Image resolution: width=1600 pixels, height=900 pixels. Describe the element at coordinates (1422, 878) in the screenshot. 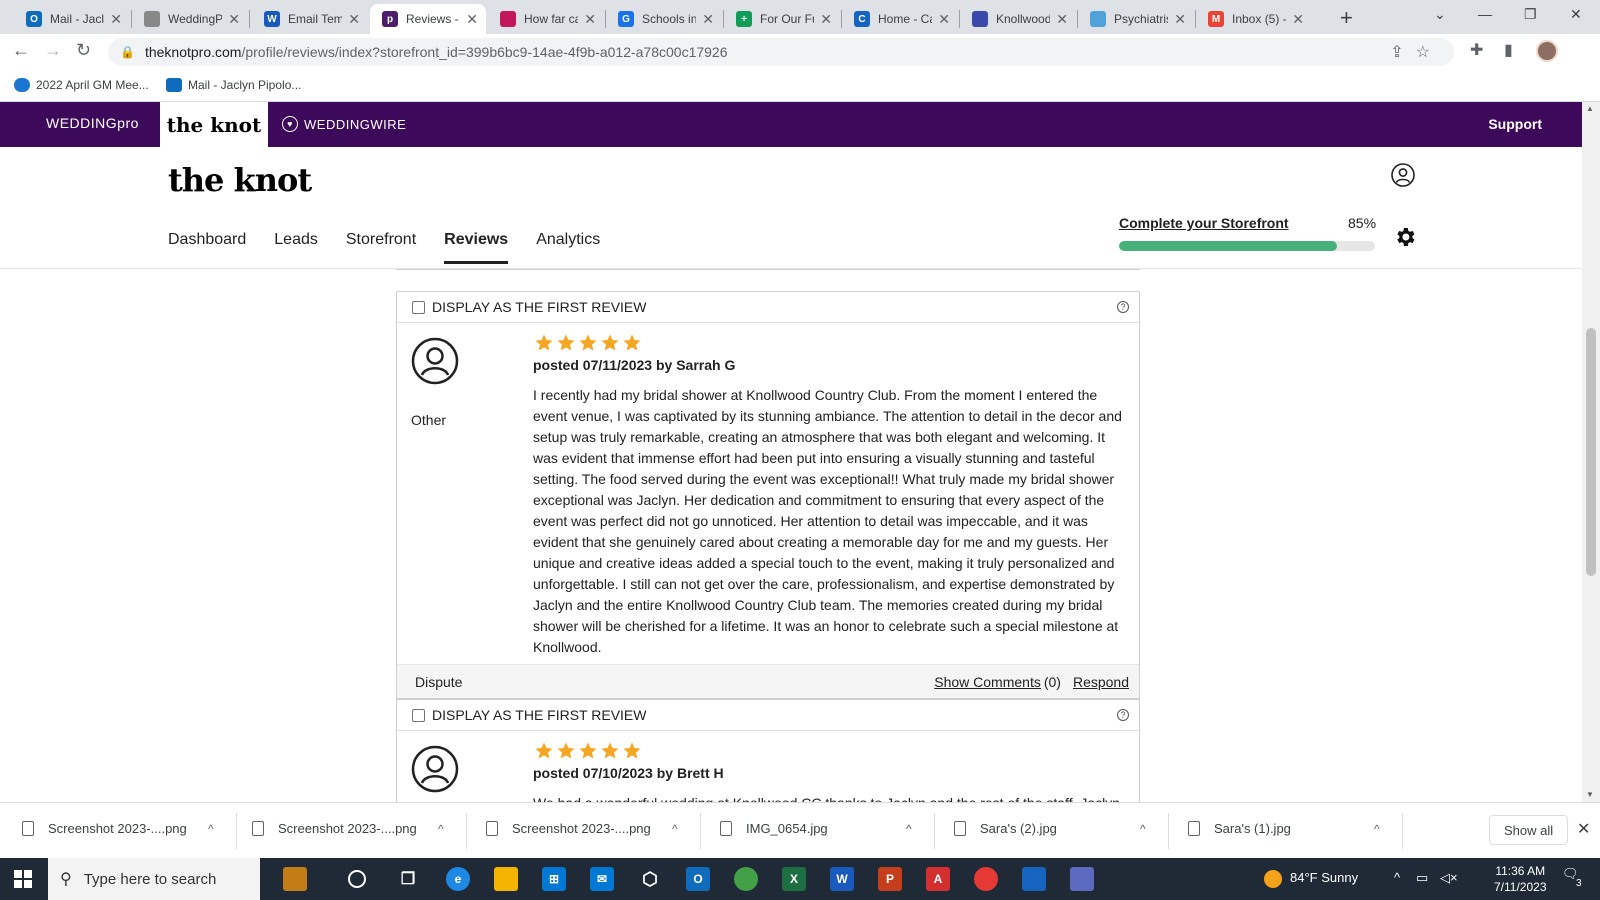

I see `network-icon: ▭` at that location.